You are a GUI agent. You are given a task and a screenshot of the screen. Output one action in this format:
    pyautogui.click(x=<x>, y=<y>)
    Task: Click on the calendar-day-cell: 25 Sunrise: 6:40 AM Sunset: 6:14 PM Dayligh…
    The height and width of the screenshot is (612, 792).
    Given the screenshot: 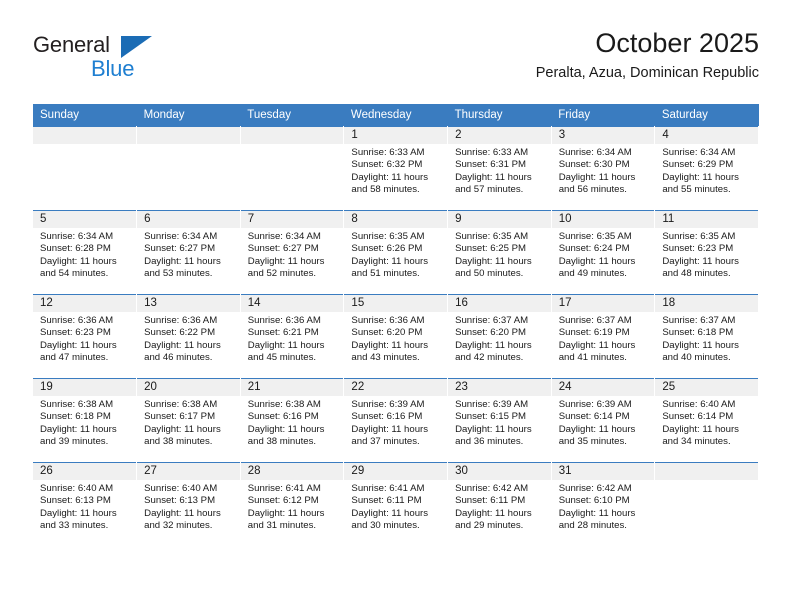 What is the action you would take?
    pyautogui.click(x=706, y=420)
    